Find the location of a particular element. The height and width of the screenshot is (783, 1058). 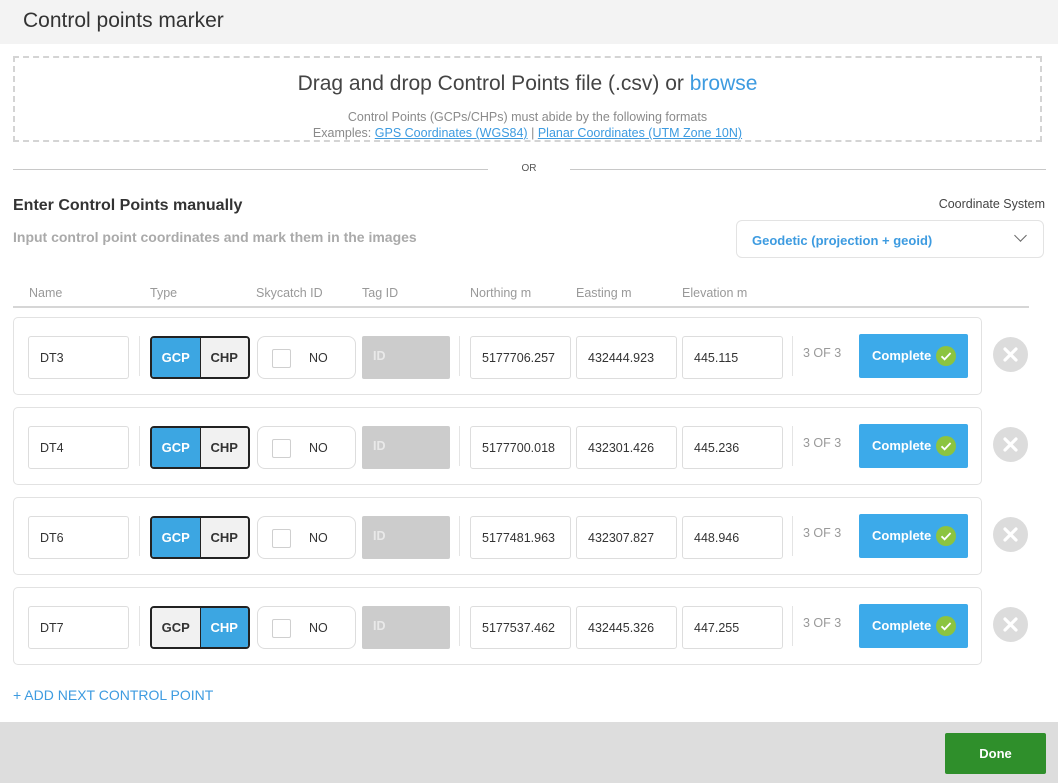

northing-field: 5177700.018 is located at coordinates (520, 447).